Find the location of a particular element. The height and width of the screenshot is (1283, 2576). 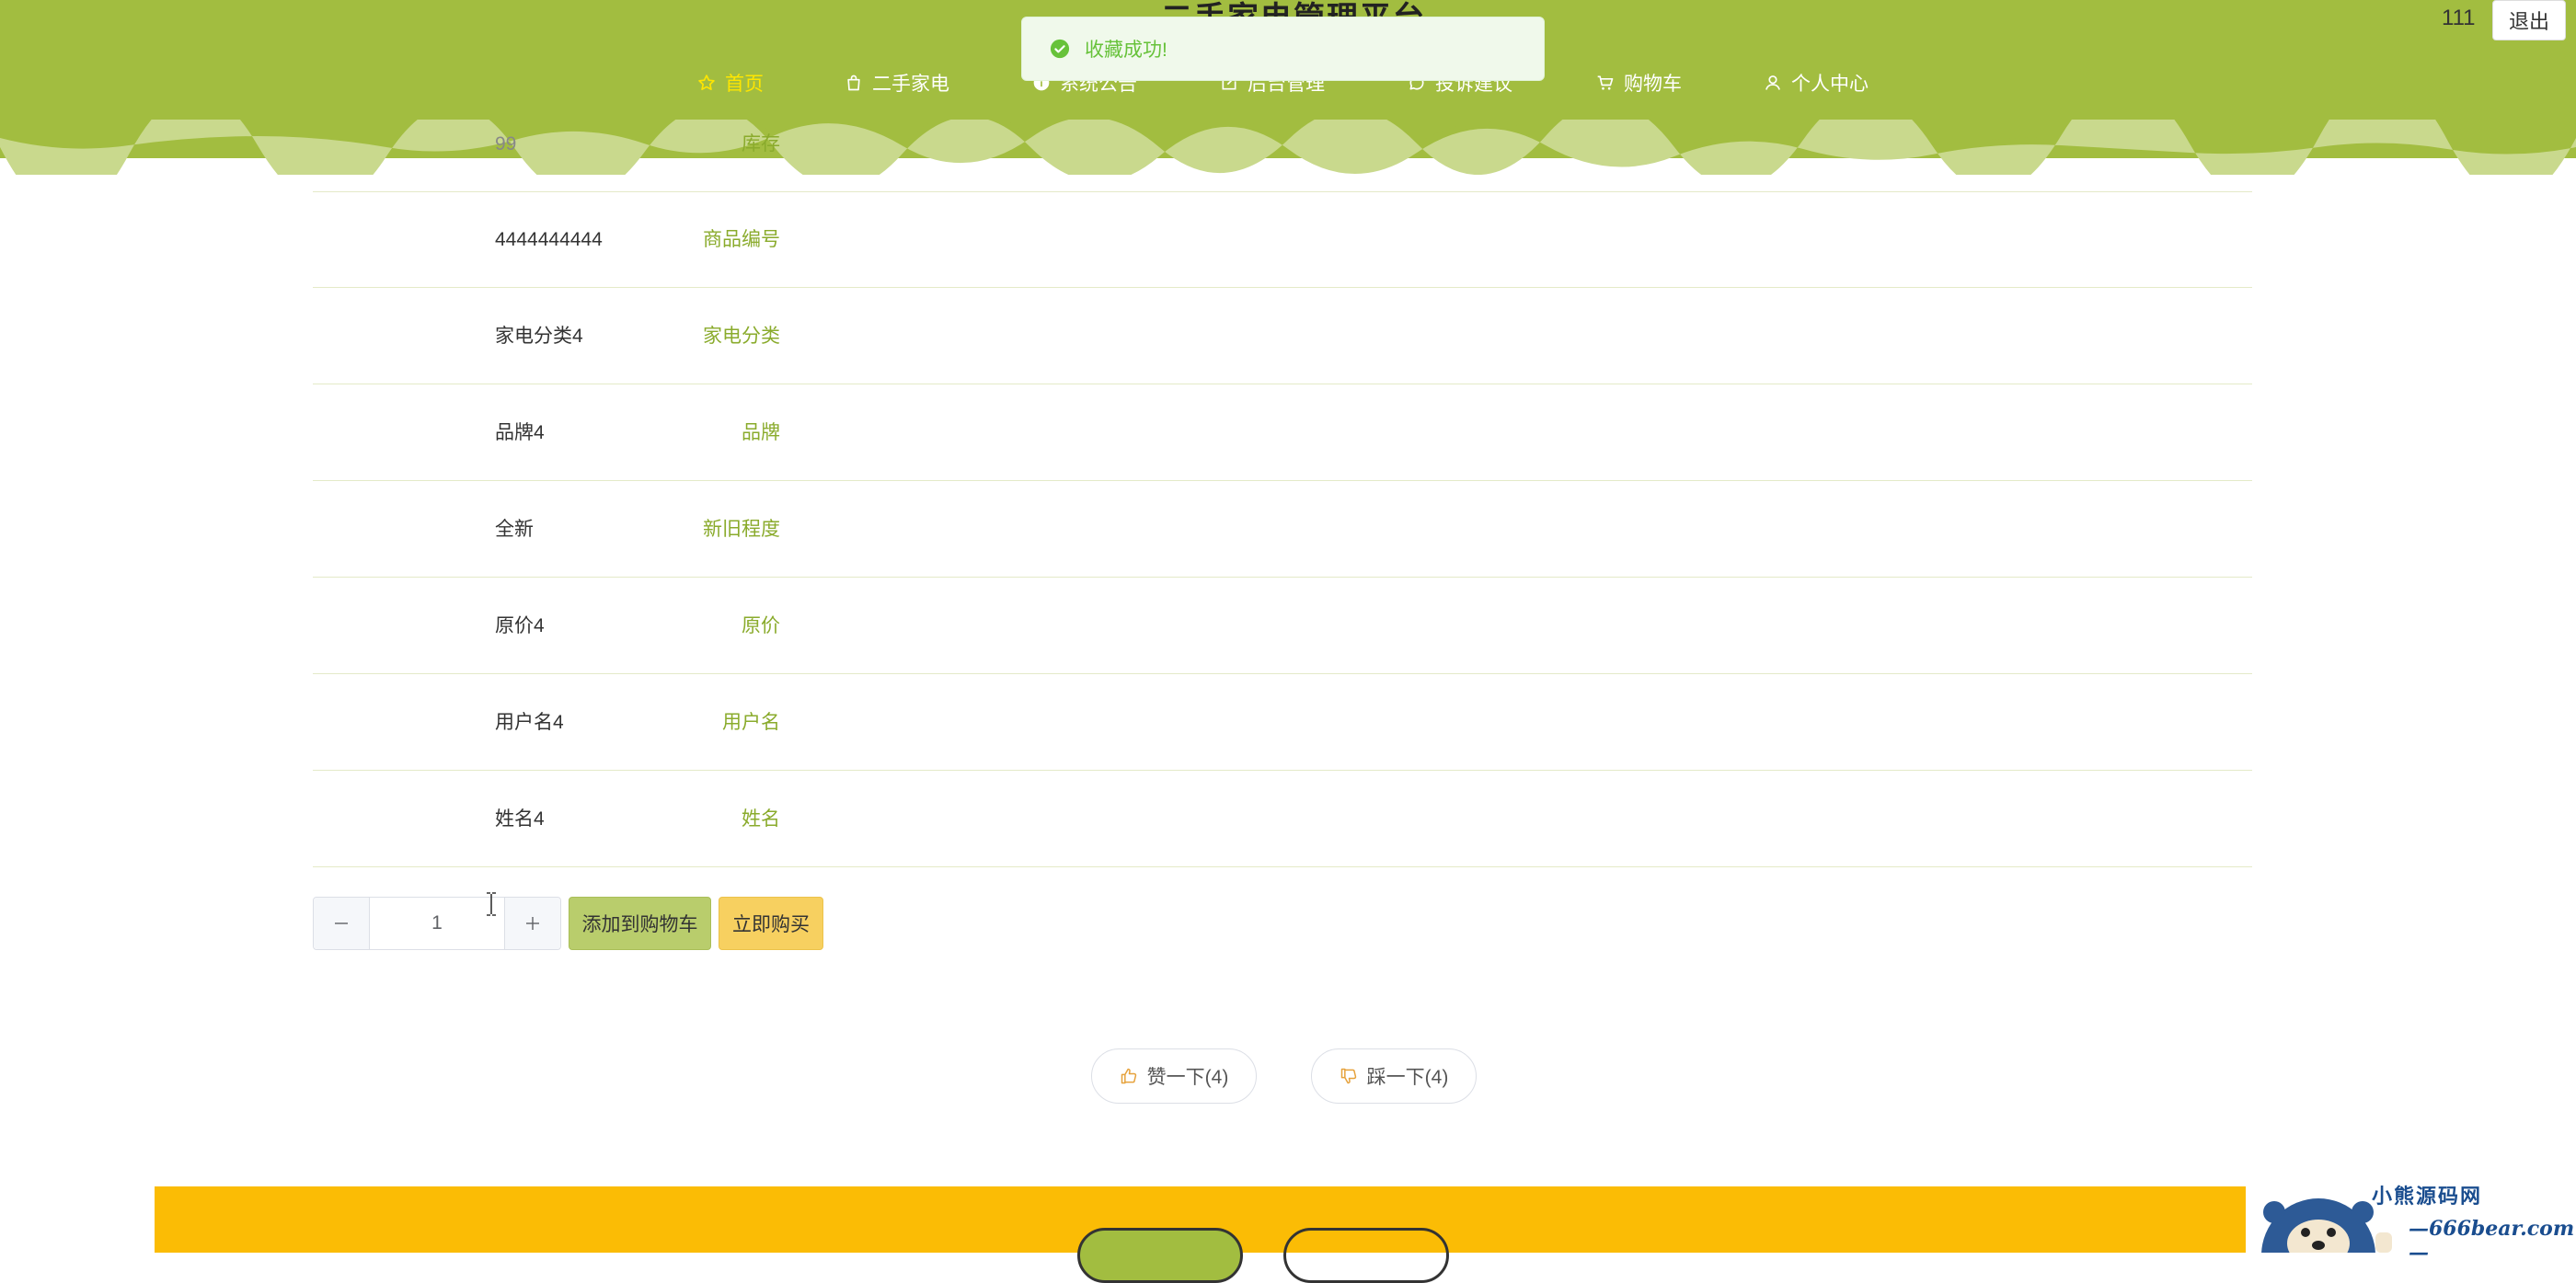

detail-value: 品牌4 is located at coordinates (520, 433).